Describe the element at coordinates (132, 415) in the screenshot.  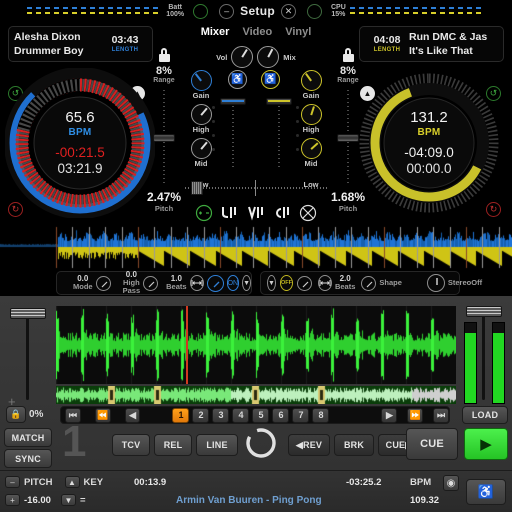
I see `step-back-icon: ◀` at that location.